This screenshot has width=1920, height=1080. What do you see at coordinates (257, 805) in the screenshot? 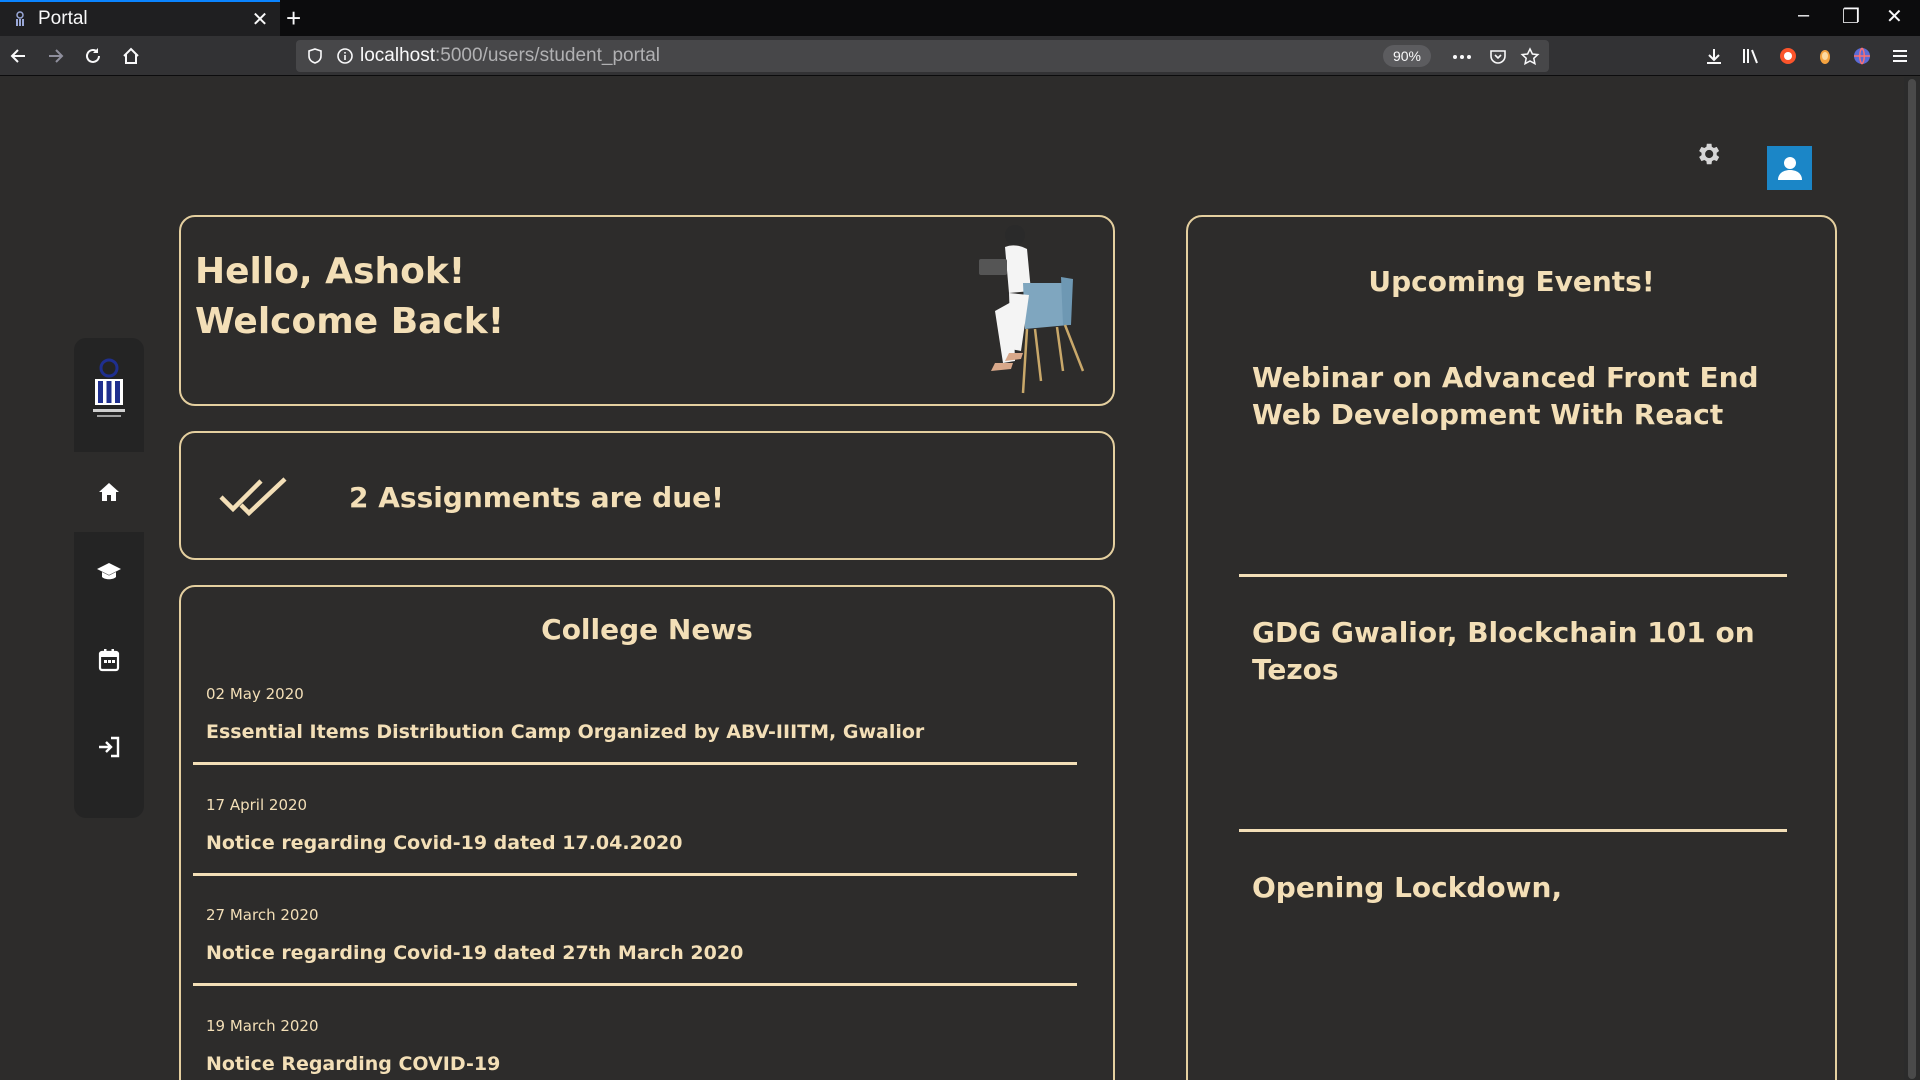
I see `news-date: 17 April 2020` at bounding box center [257, 805].